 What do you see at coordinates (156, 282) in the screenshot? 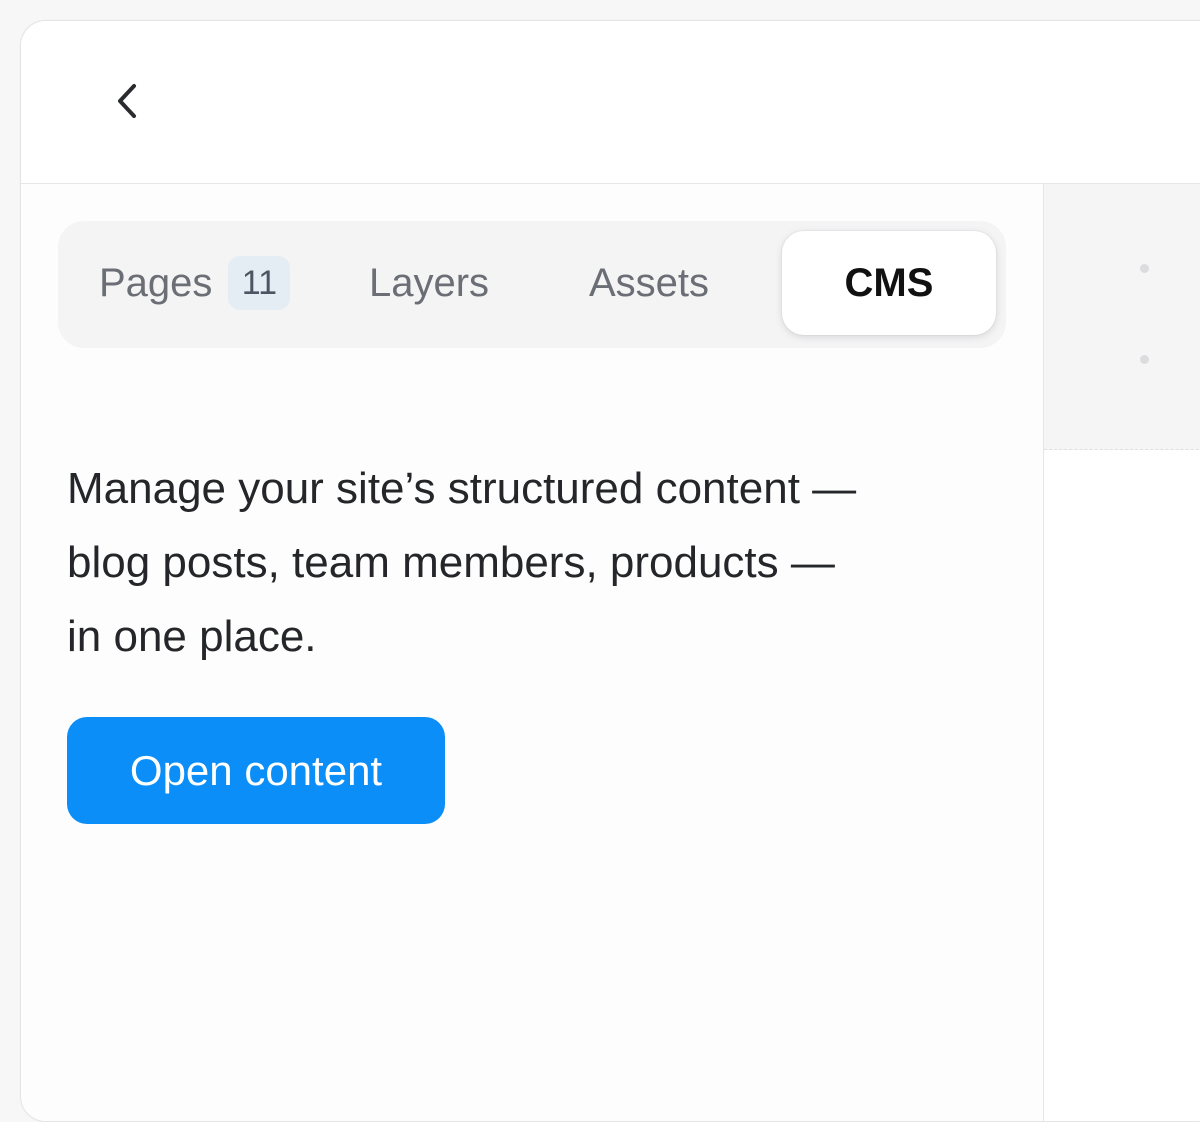
I see `tab-pages-label: Pages` at bounding box center [156, 282].